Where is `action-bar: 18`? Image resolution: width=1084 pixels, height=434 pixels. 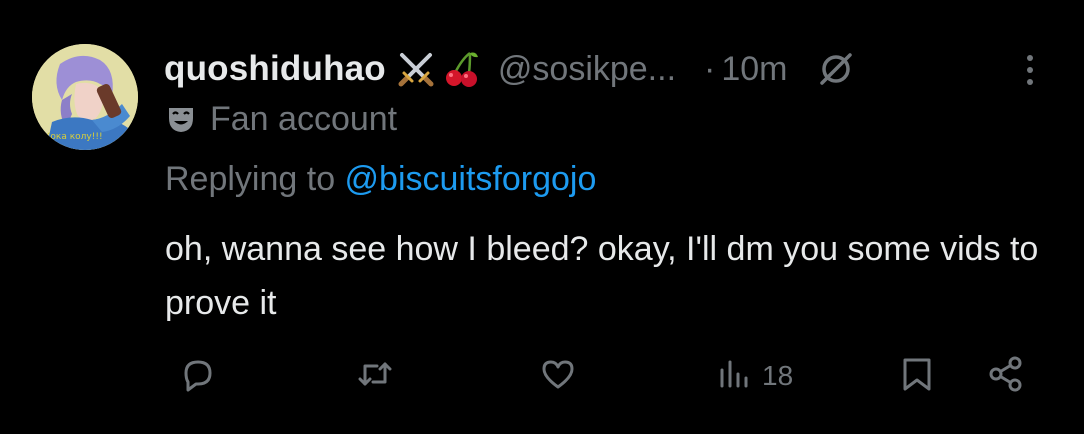
action-bar: 18 is located at coordinates (542, 376).